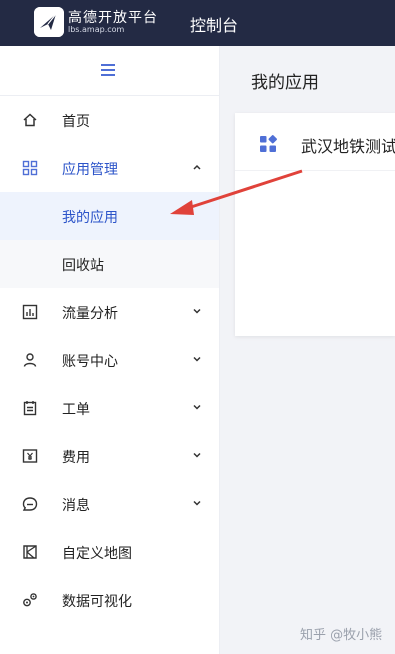 This screenshot has height=654, width=395. Describe the element at coordinates (315, 224) in the screenshot. I see `app-card: 武汉地铁测试` at that location.